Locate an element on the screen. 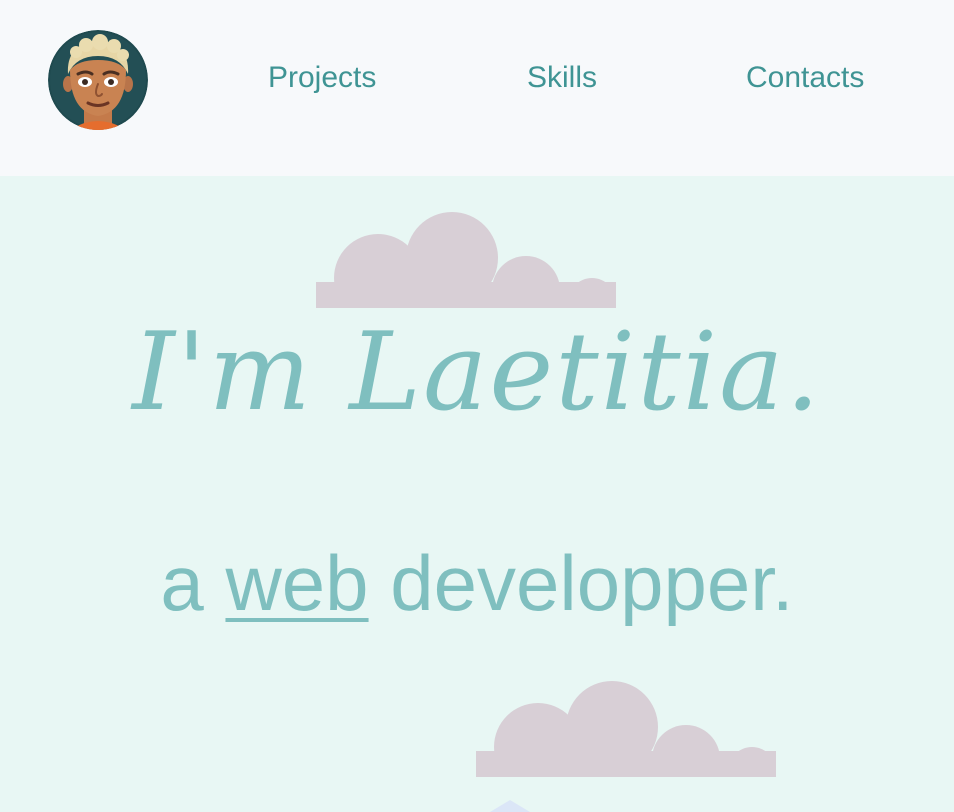 Image resolution: width=954 pixels, height=812 pixels. decorative-shape-icon is located at coordinates (510, 806).